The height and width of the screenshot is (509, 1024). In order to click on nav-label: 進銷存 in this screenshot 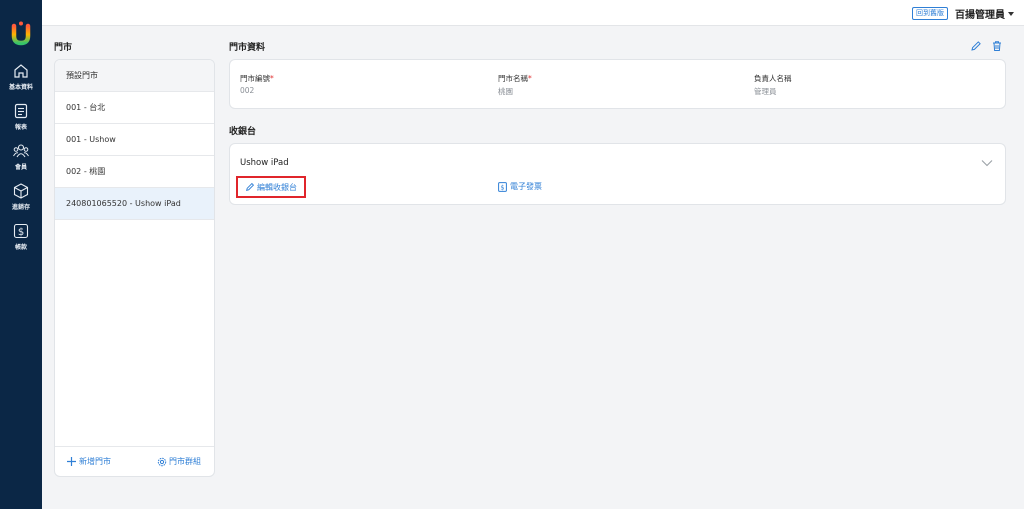, I will do `click(20, 207)`.